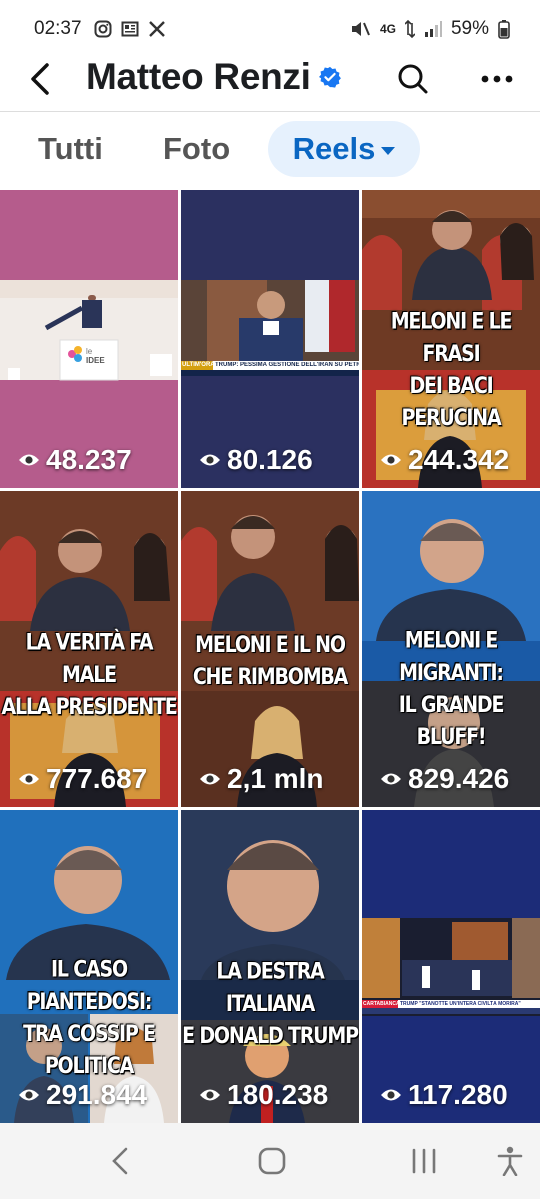 The height and width of the screenshot is (1199, 540). I want to click on chevron-left-icon, so click(120, 1161).